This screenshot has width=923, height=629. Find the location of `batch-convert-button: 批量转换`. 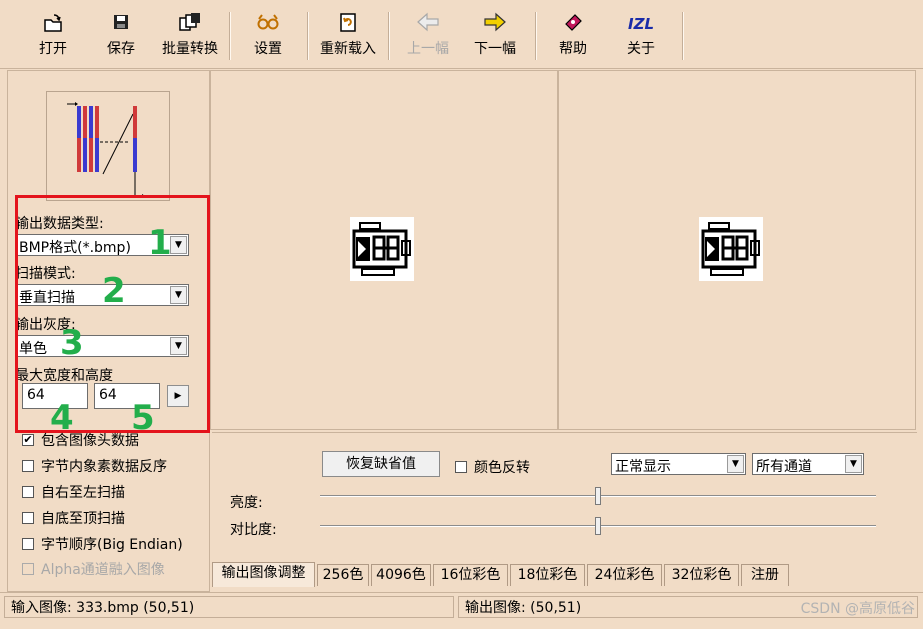

batch-convert-button: 批量转换 is located at coordinates (190, 36).